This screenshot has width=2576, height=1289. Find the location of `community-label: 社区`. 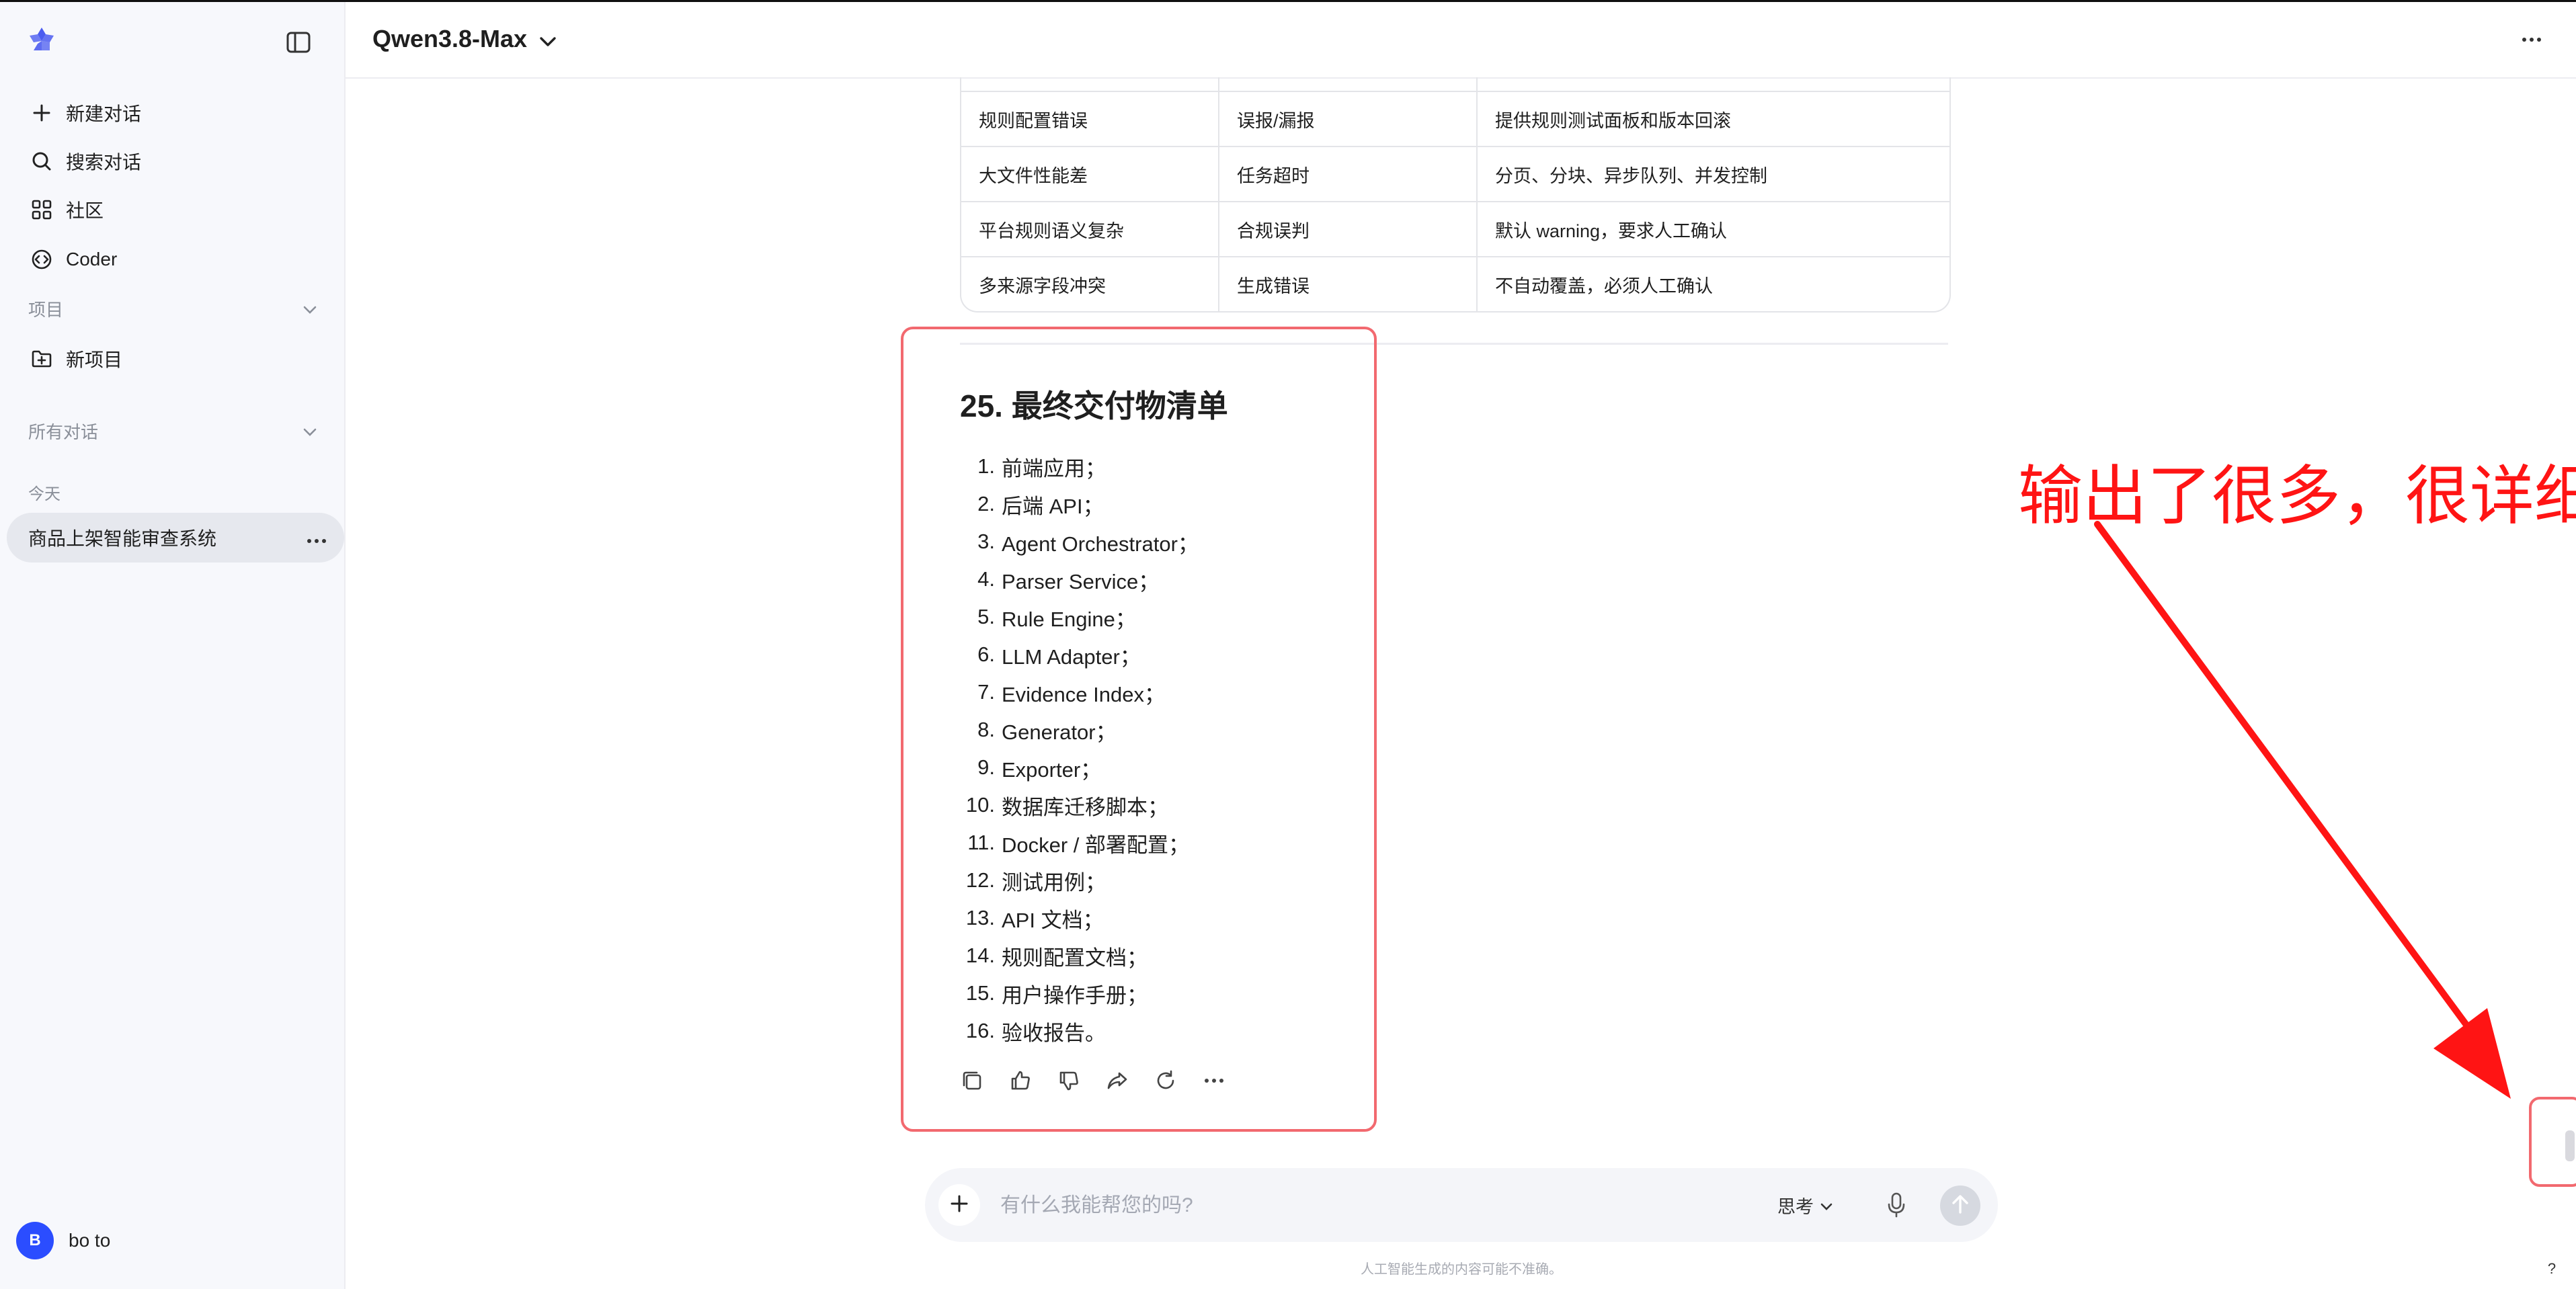

community-label: 社区 is located at coordinates (85, 210).